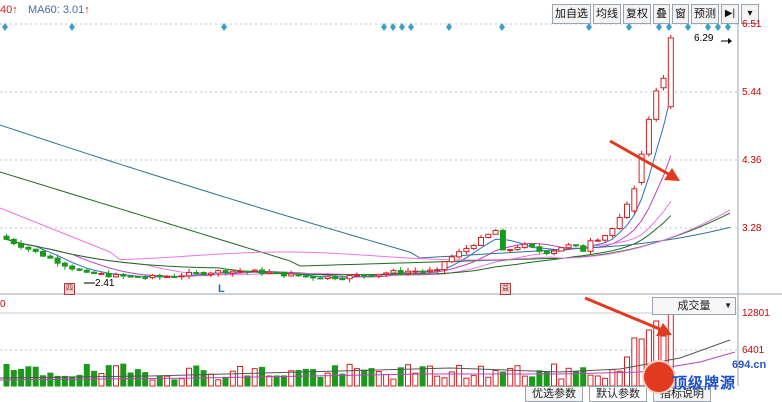 Image resolution: width=782 pixels, height=402 pixels. I want to click on chart-toolbar: 加自选 均线 复权 叠 窗 预测 ▶| ▾, so click(655, 14).